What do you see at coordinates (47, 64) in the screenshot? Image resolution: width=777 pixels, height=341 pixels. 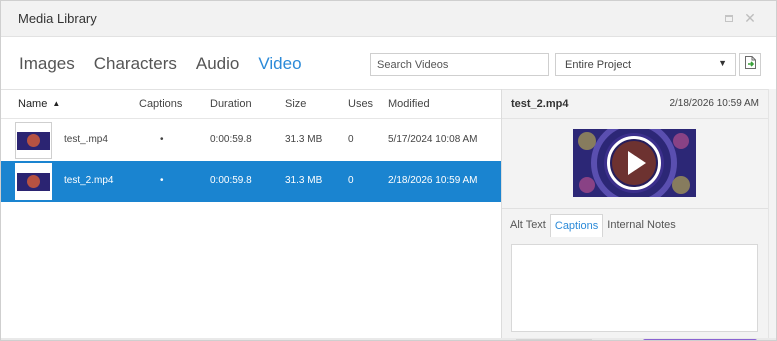 I see `tab-images: Images` at bounding box center [47, 64].